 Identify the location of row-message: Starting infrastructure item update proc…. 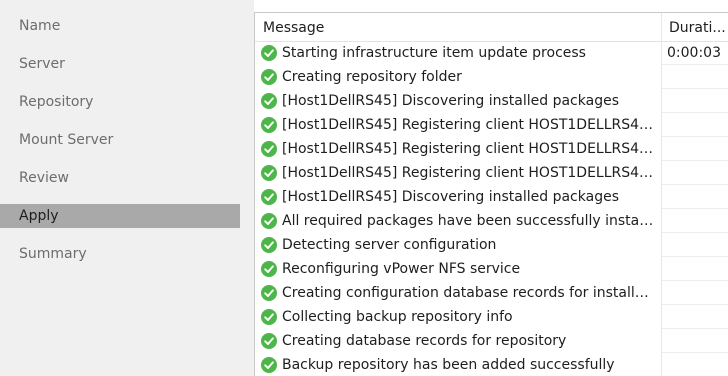
(434, 53).